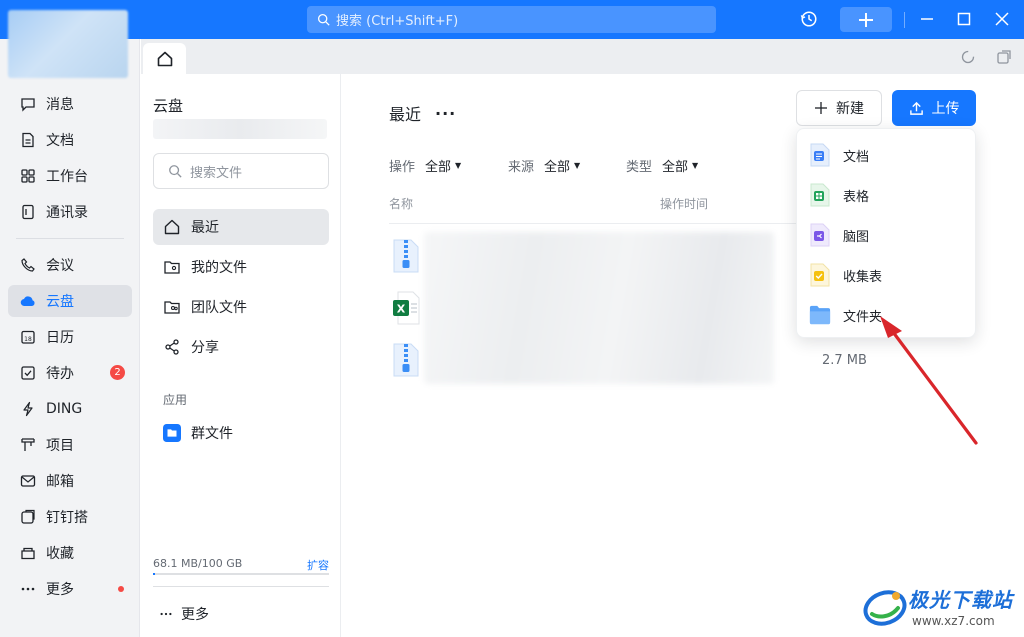 This screenshot has height=637, width=1024. What do you see at coordinates (241, 347) in the screenshot?
I see `sidebar-item-share: 分享` at bounding box center [241, 347].